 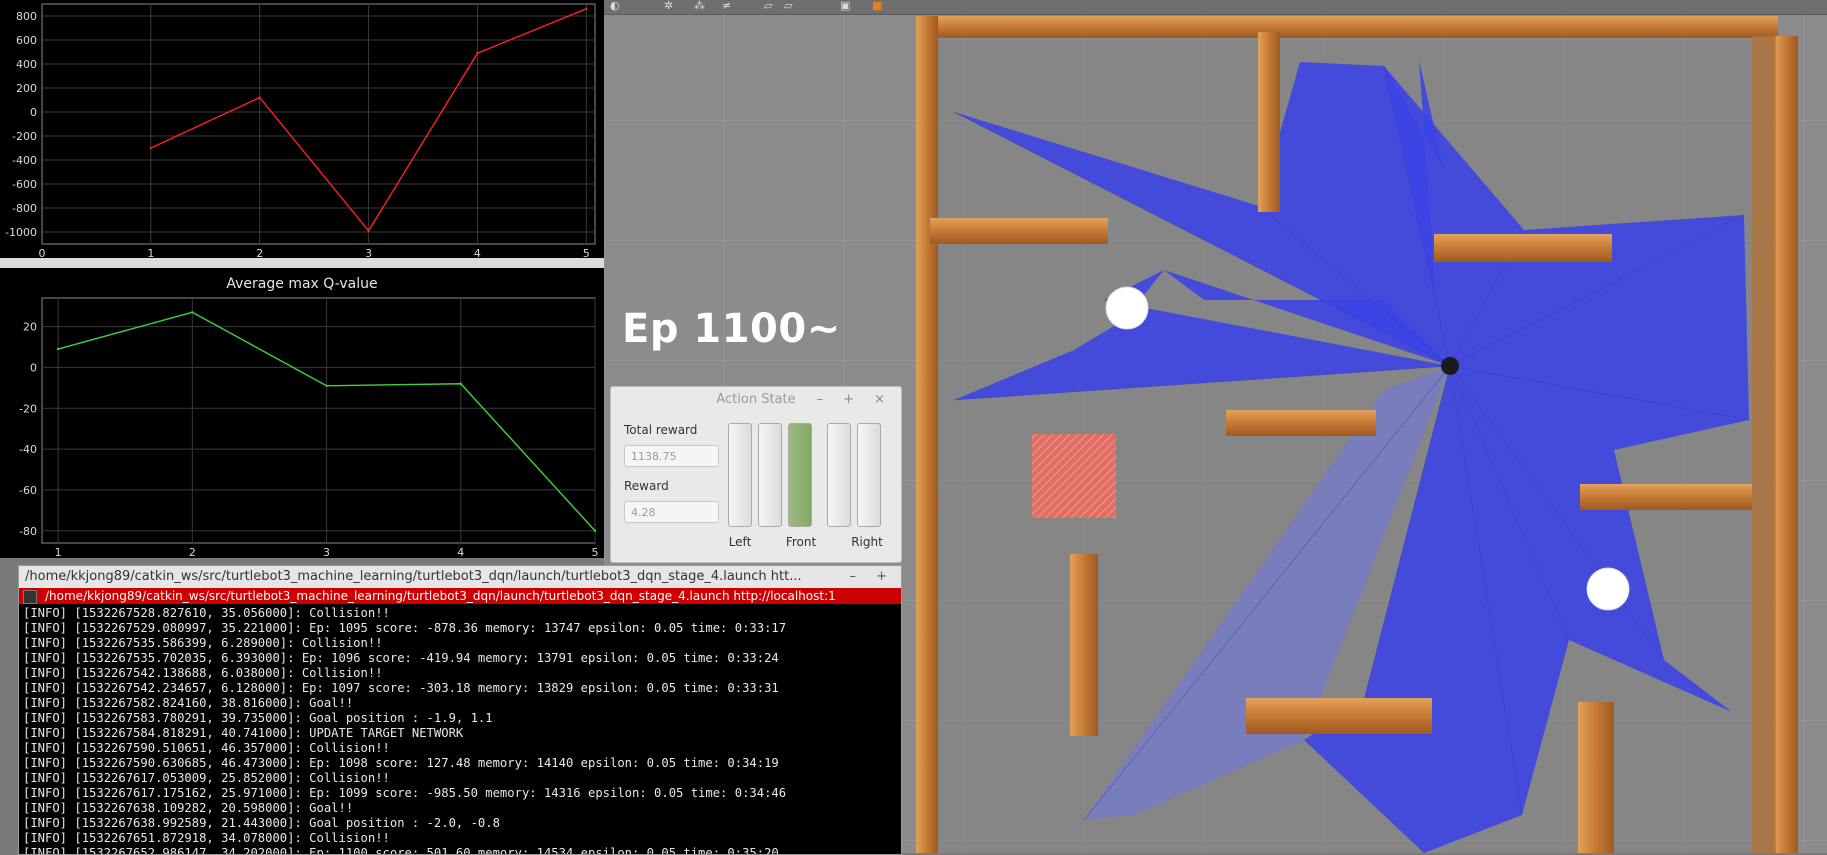 What do you see at coordinates (1786, 444) in the screenshot?
I see `wall-east` at bounding box center [1786, 444].